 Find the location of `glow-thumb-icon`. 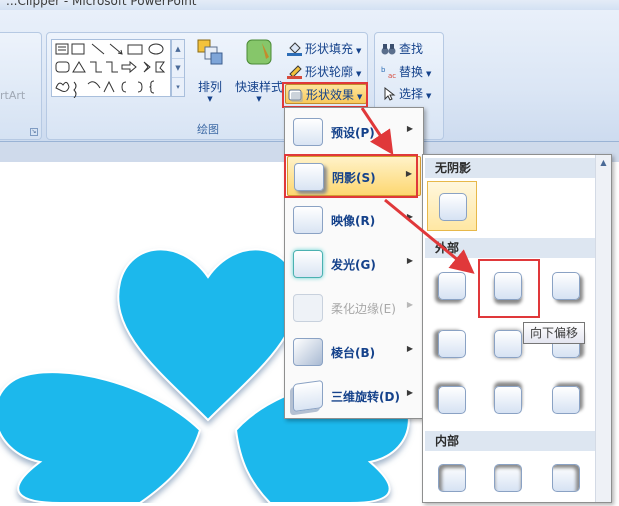

glow-thumb-icon is located at coordinates (308, 264).